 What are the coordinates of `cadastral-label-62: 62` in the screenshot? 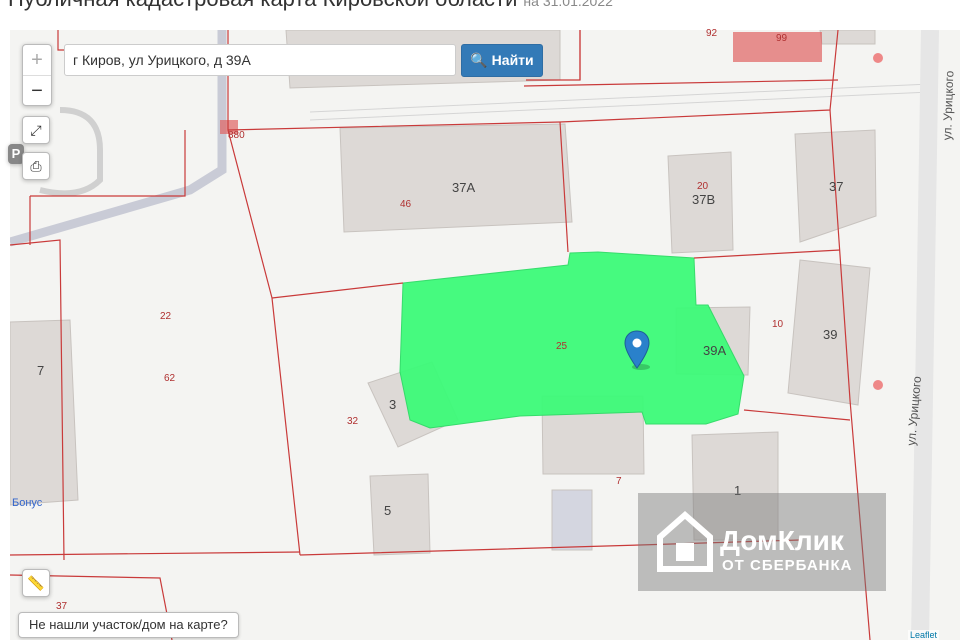 It's located at (170, 378).